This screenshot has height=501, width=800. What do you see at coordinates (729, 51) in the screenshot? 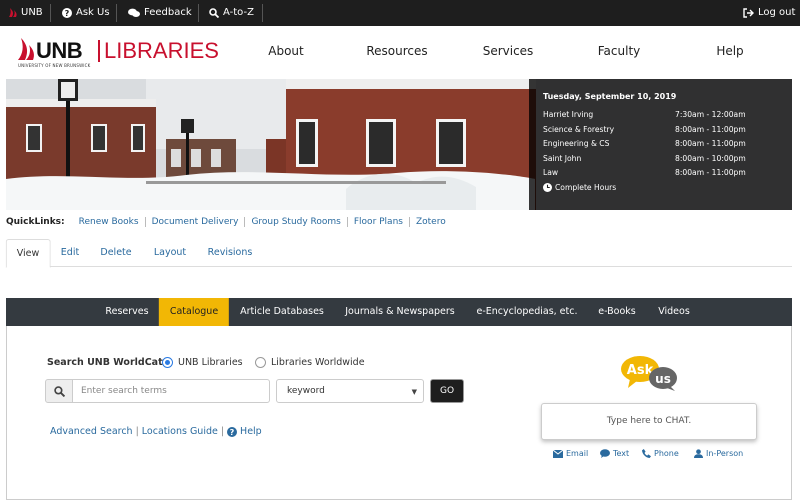
I see `nav-help: Help` at bounding box center [729, 51].